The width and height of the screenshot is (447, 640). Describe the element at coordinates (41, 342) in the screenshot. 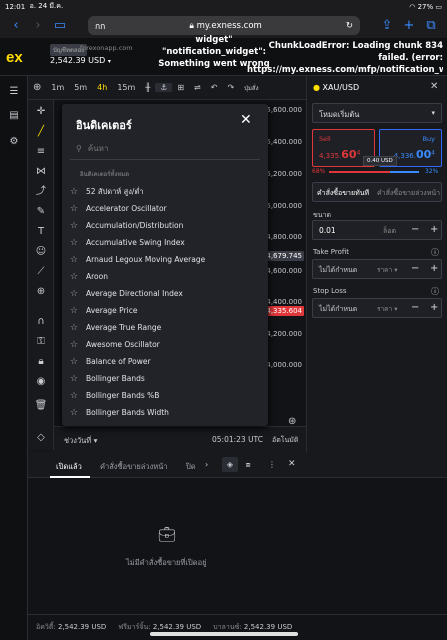

I see `lock-drawing-icon: ⚿` at that location.